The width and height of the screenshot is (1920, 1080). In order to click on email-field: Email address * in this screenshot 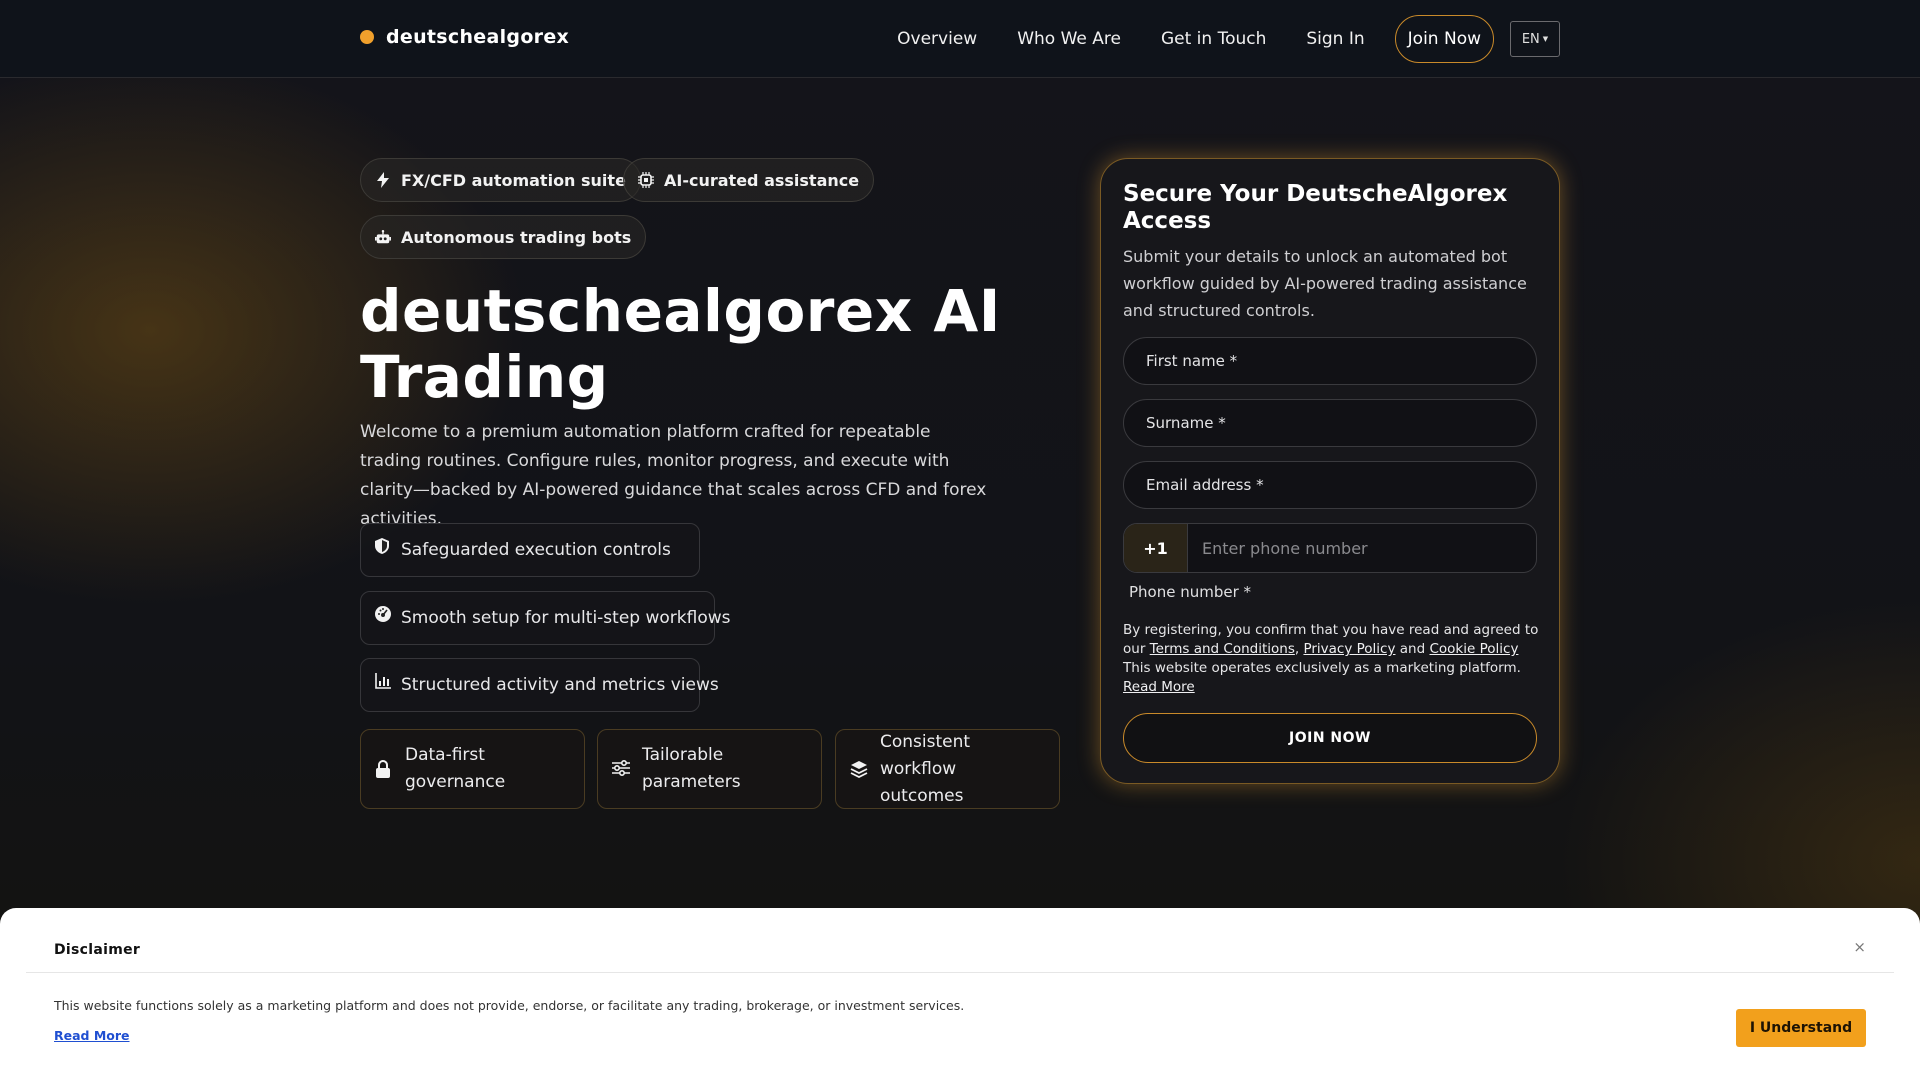, I will do `click(1330, 485)`.